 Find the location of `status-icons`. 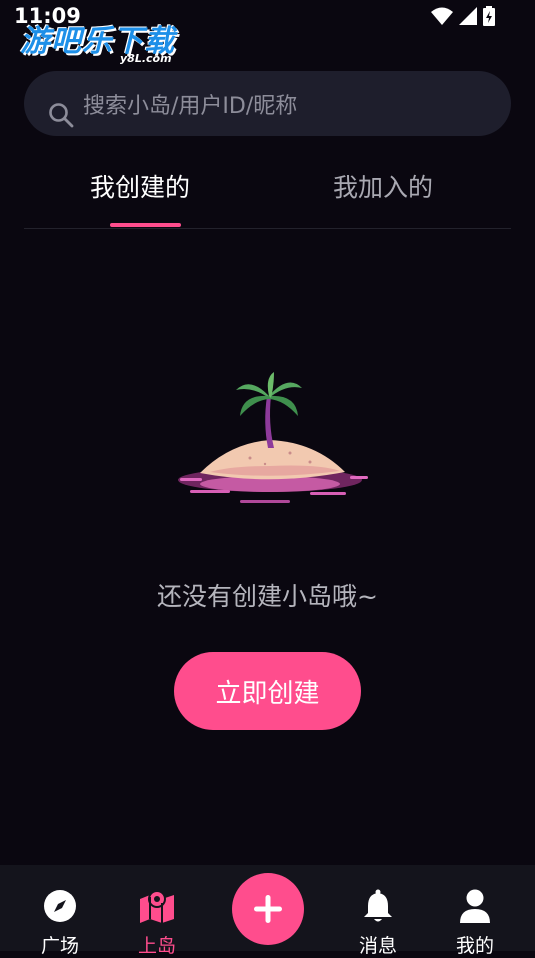

status-icons is located at coordinates (463, 16).